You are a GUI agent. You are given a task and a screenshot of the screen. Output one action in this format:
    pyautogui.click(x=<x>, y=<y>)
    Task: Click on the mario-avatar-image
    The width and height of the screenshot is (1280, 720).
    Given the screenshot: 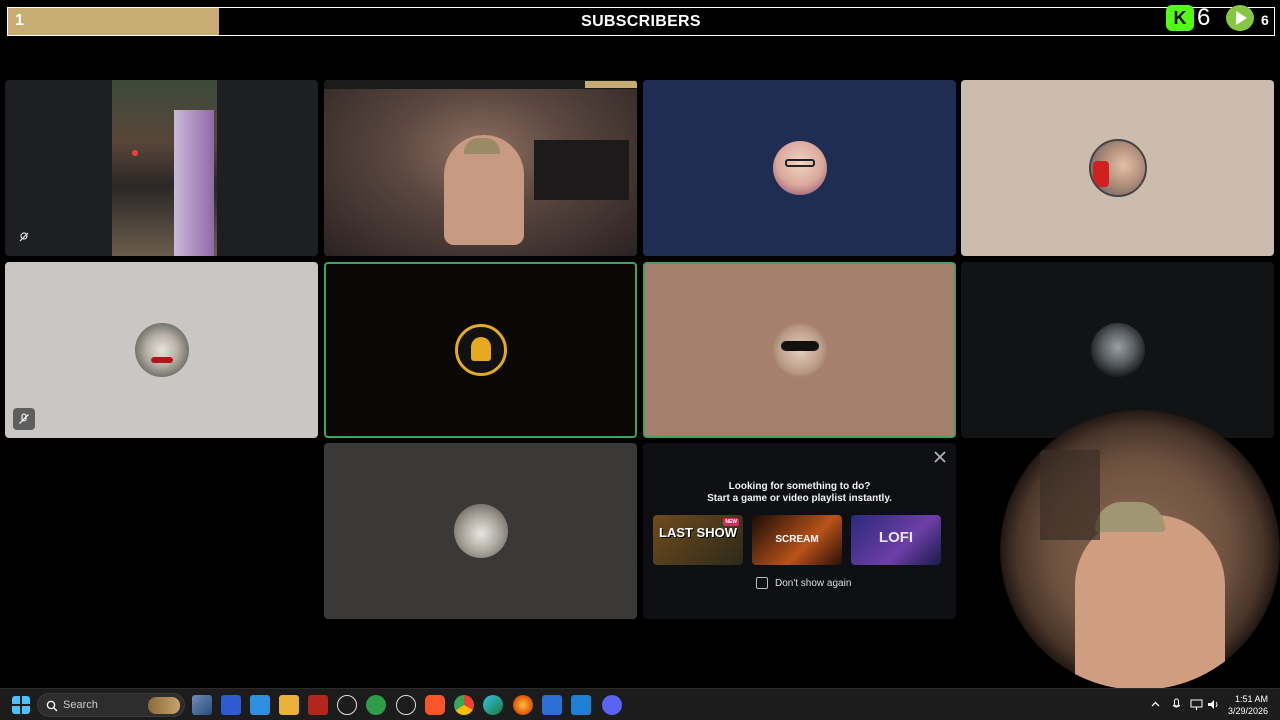 What is the action you would take?
    pyautogui.click(x=1117, y=168)
    